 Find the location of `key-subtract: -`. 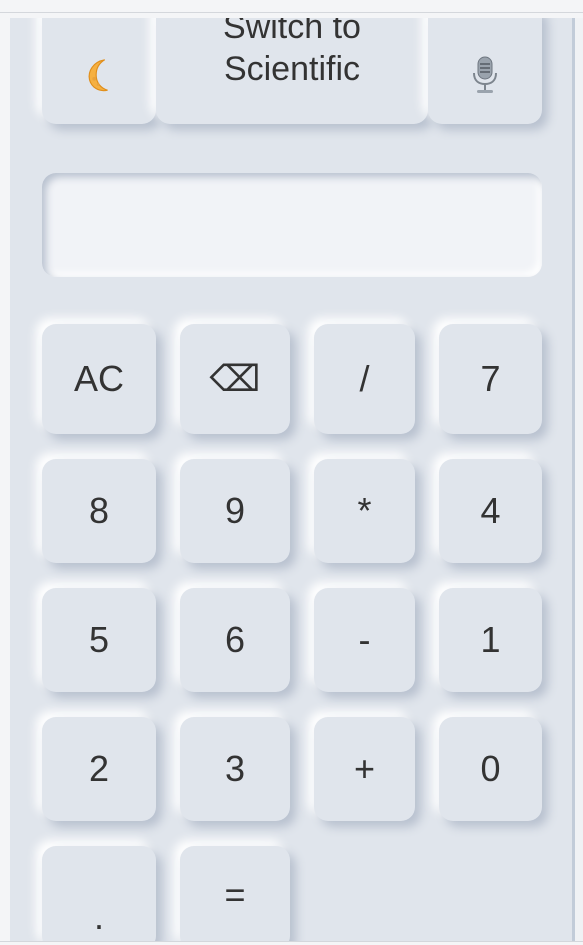

key-subtract: - is located at coordinates (364, 640).